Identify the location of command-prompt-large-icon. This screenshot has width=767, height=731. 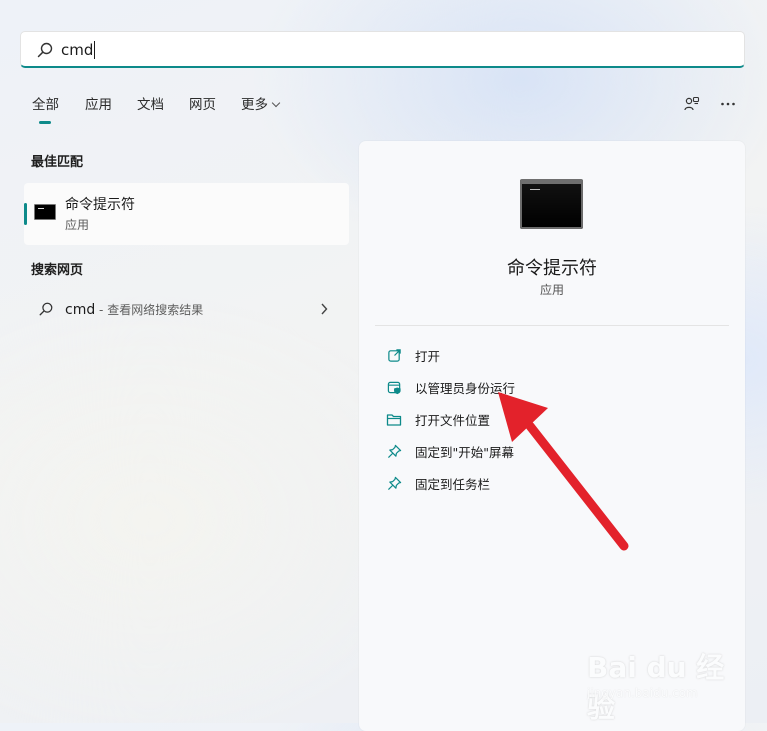
(551, 204).